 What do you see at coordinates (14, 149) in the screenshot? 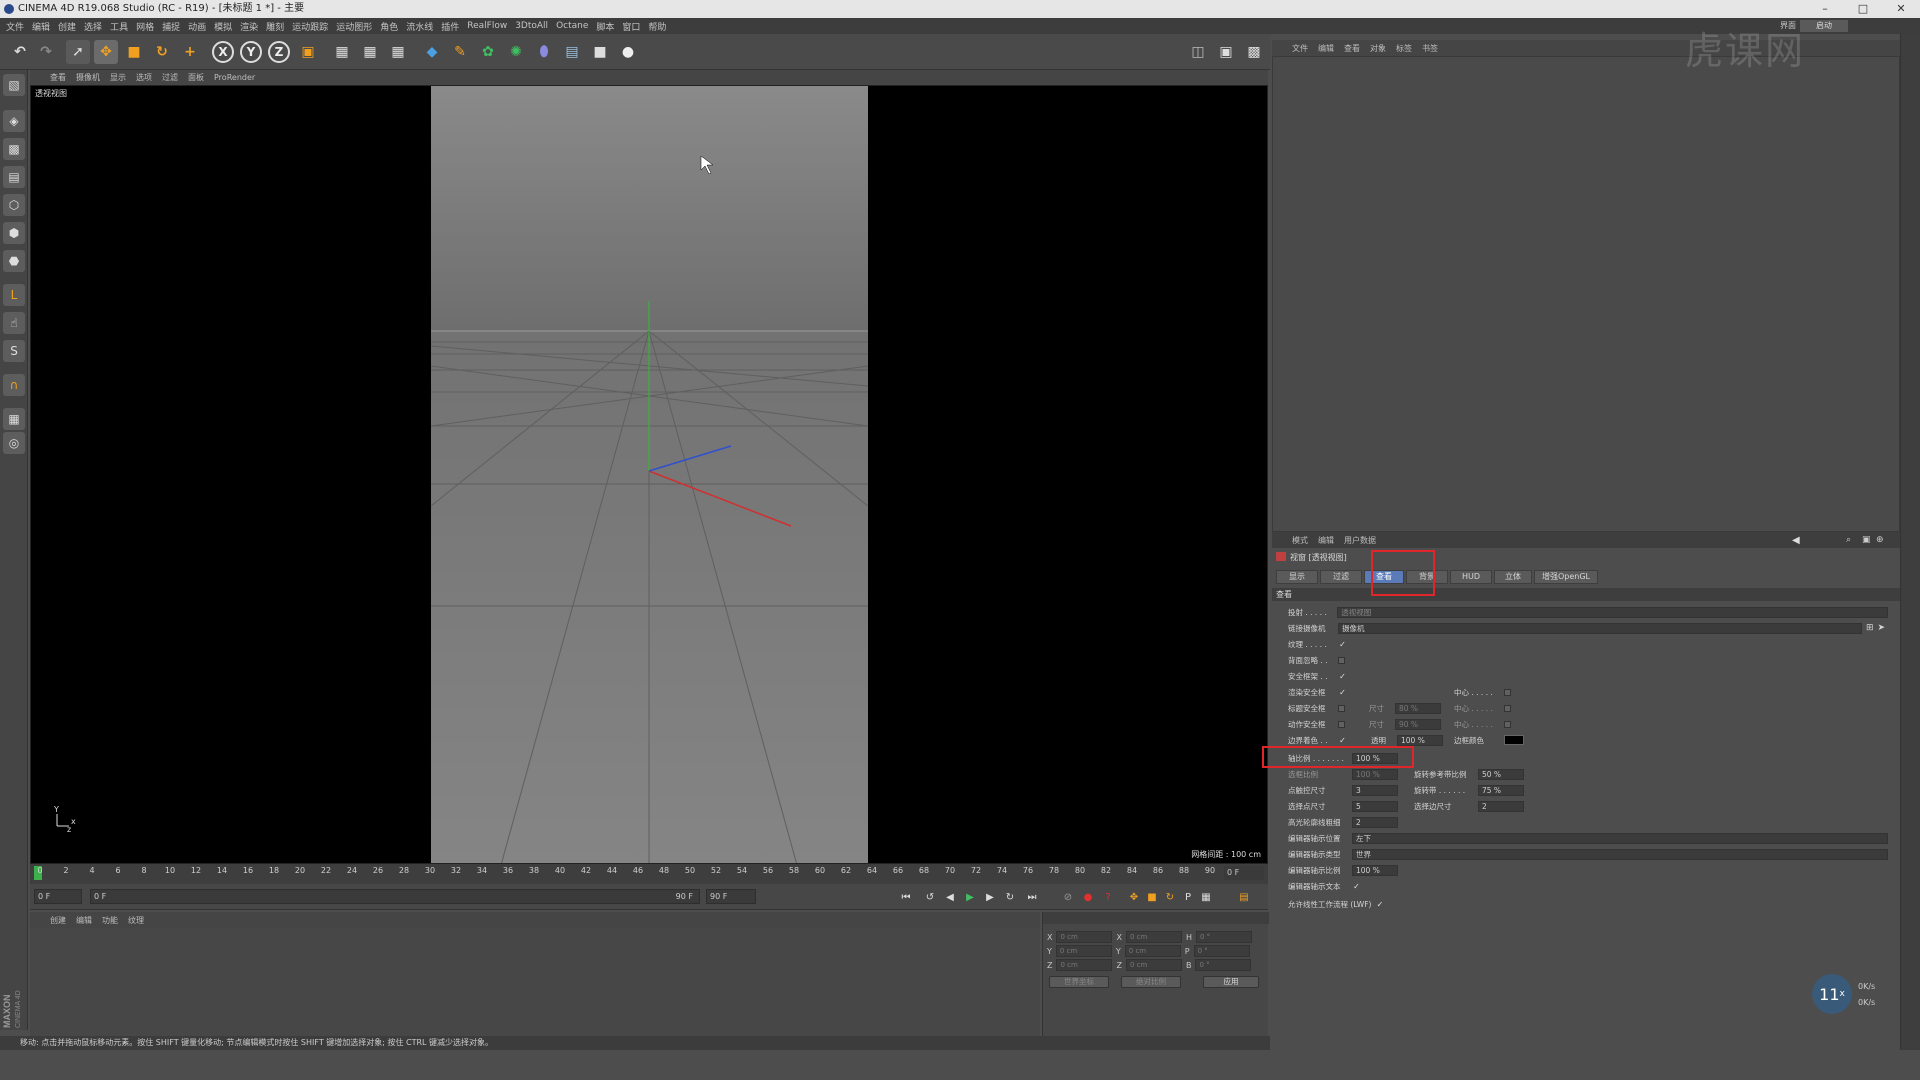
I see `texture-mode-icon: ▩` at bounding box center [14, 149].